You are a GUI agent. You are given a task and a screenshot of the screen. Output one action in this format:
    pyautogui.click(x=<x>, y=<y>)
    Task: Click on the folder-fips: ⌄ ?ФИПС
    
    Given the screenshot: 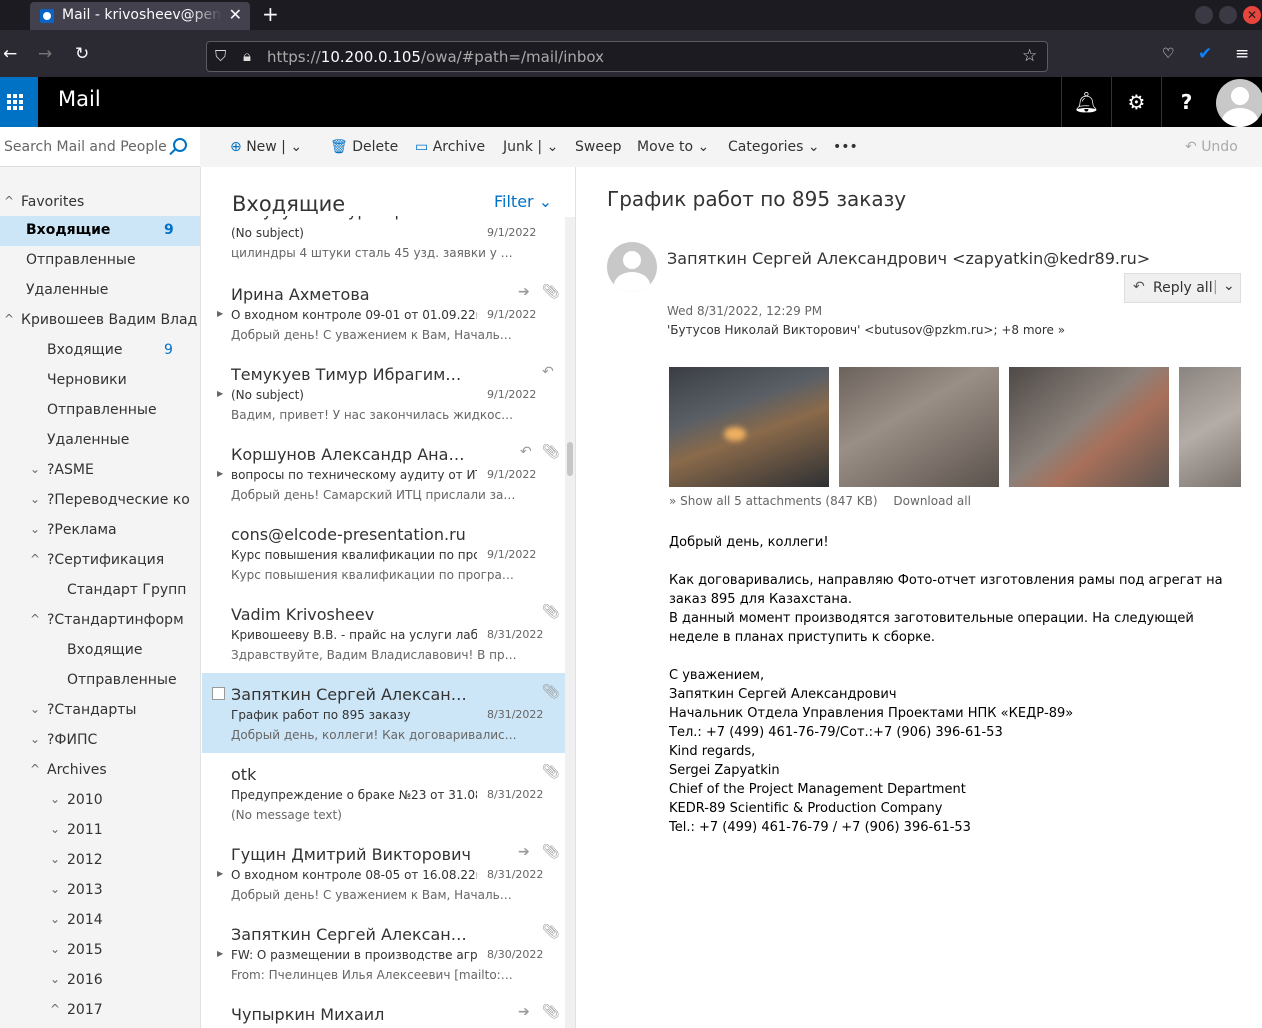 What is the action you would take?
    pyautogui.click(x=100, y=741)
    